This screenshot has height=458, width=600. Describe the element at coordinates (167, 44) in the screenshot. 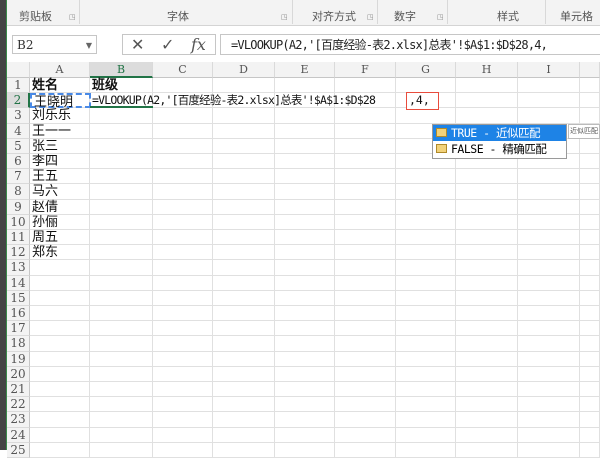

I see `enter-icon: ✓` at that location.